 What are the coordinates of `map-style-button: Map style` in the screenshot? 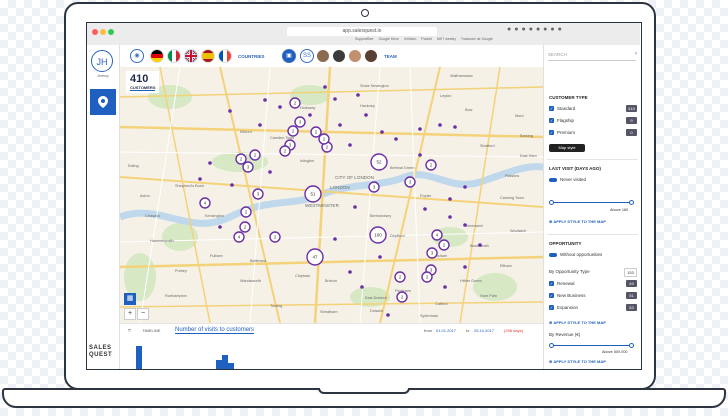 It's located at (567, 148).